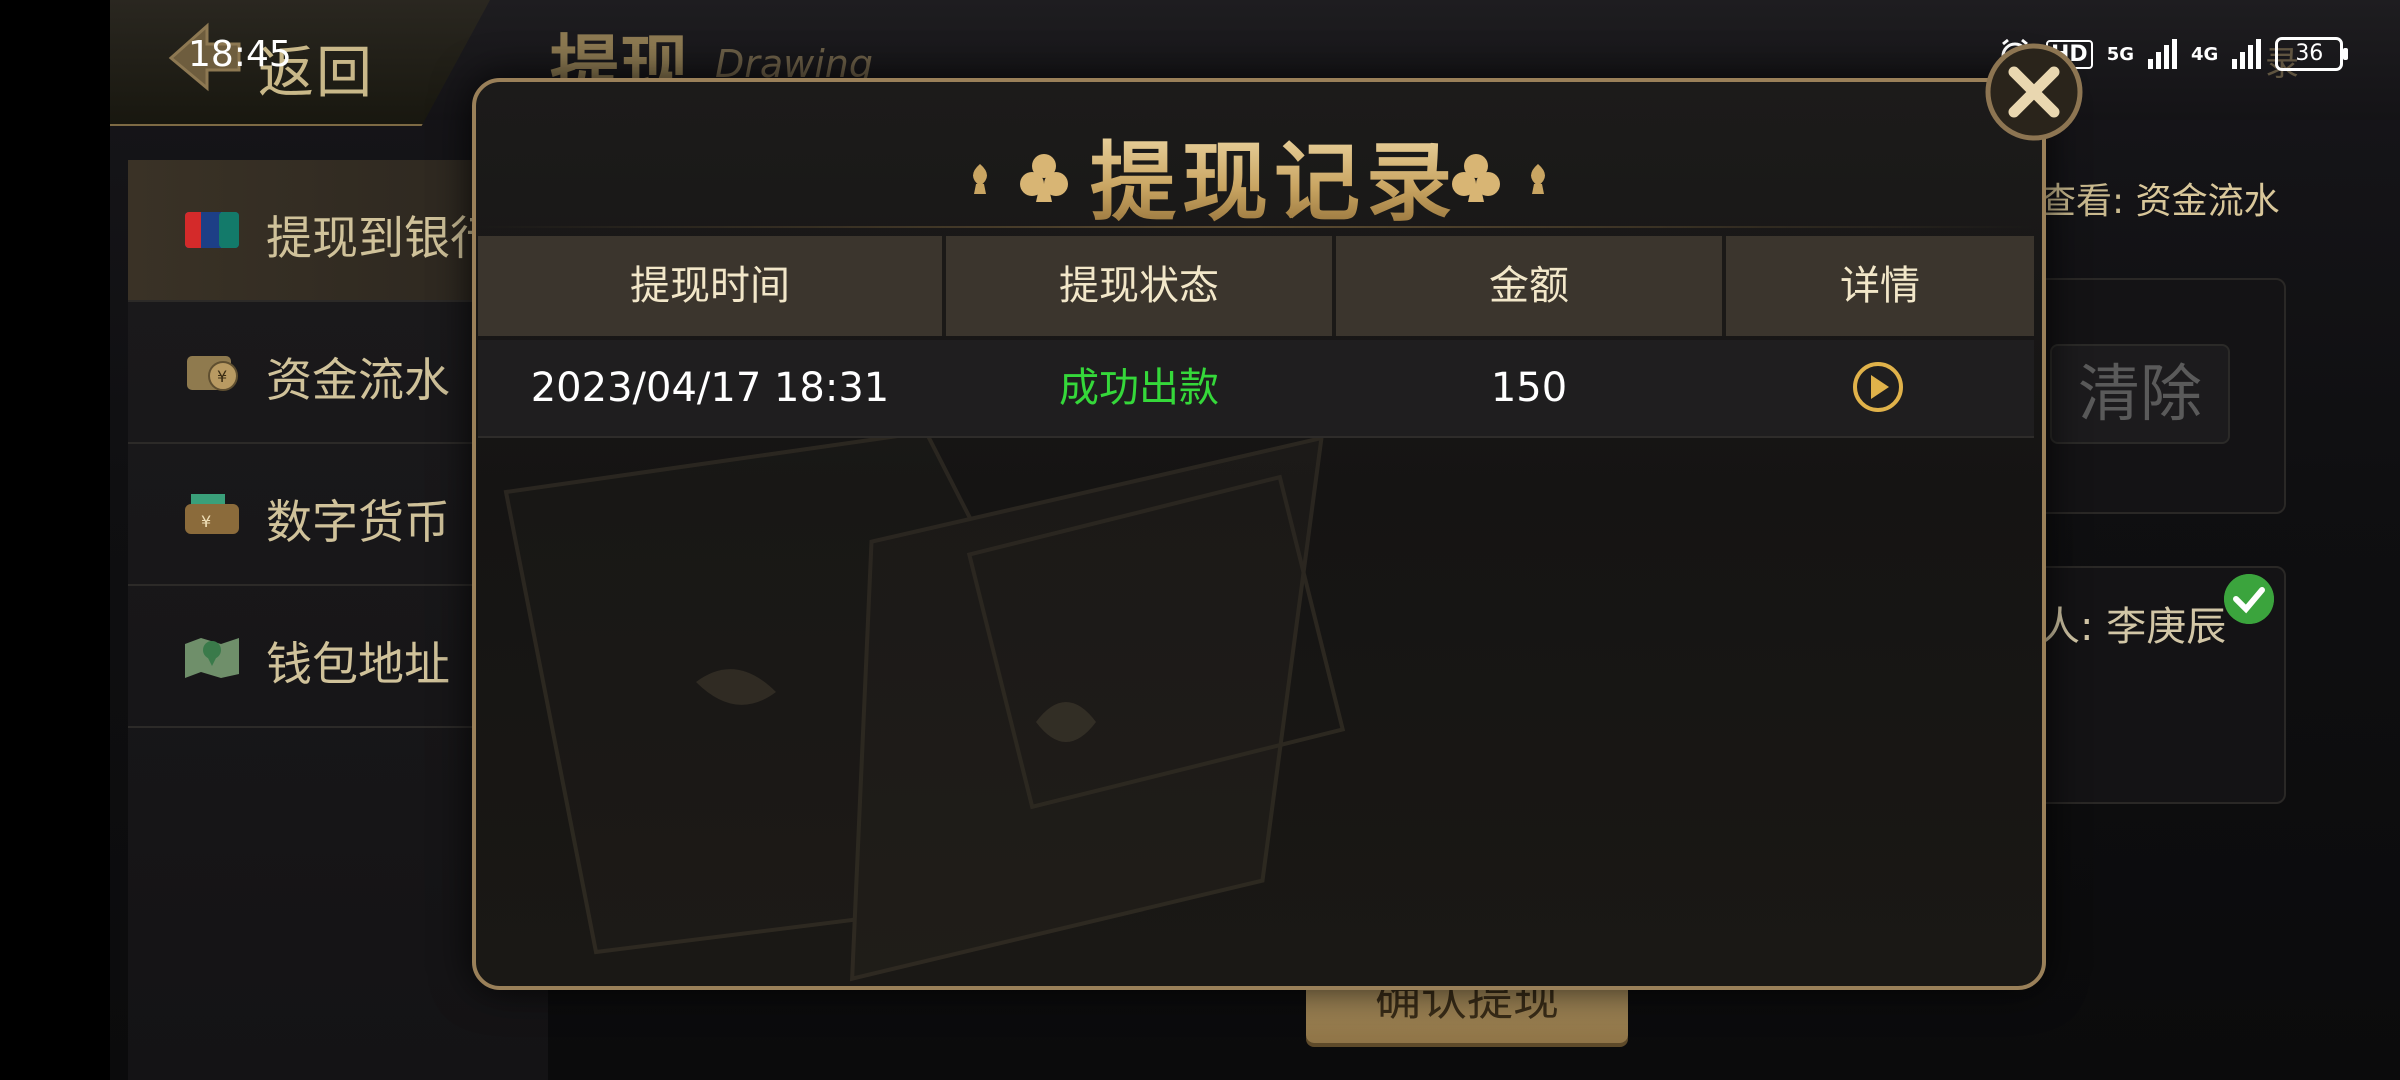 The image size is (2400, 1080). What do you see at coordinates (212, 514) in the screenshot?
I see `wallet-icon: ¥` at bounding box center [212, 514].